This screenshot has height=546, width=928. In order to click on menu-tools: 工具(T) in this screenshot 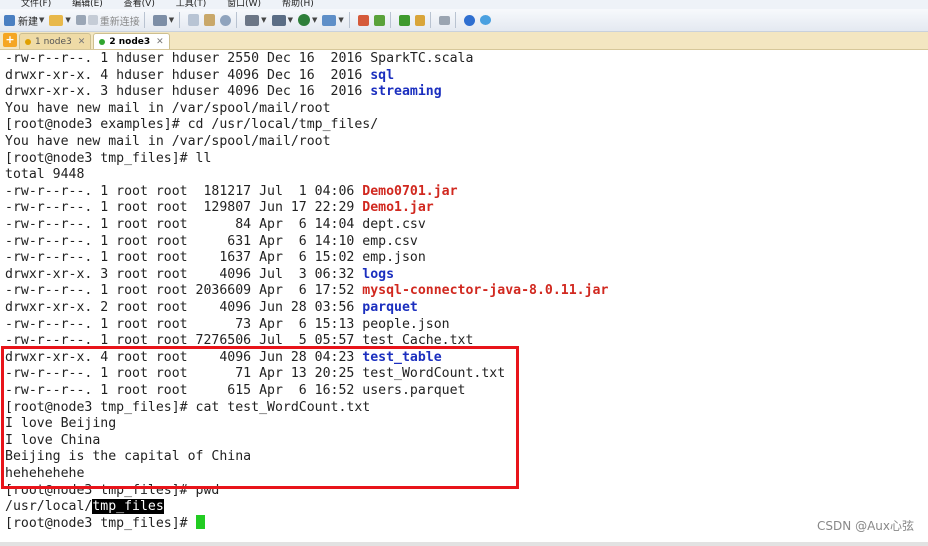, I will do `click(191, 4)`.